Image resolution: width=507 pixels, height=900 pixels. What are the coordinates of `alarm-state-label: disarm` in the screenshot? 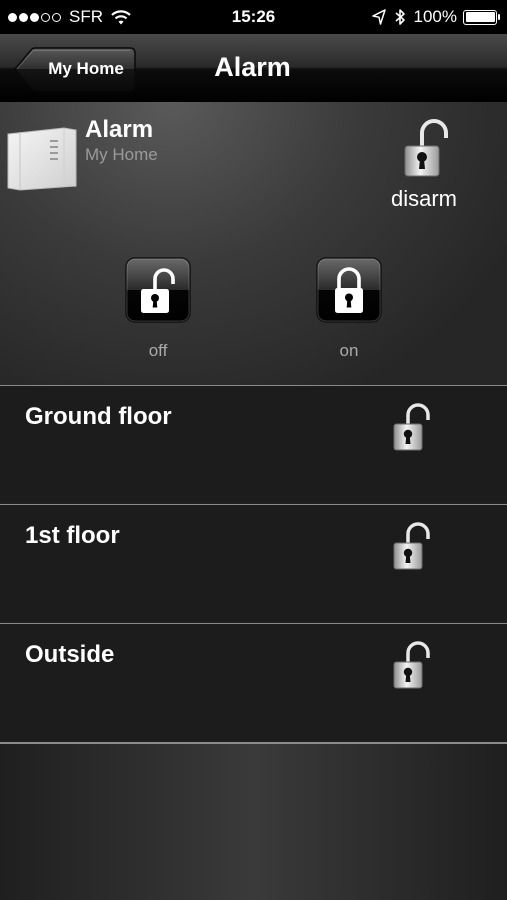 It's located at (423, 198).